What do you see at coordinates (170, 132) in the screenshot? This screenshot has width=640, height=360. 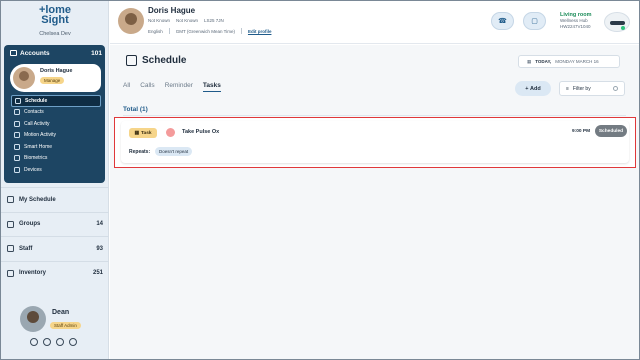 I see `pulse-icon` at bounding box center [170, 132].